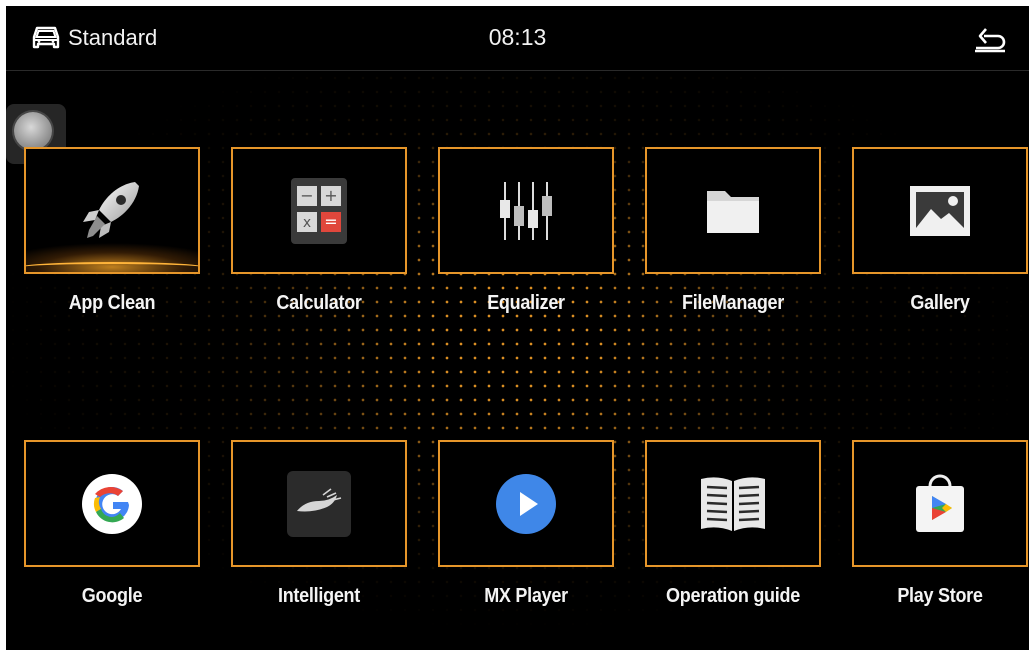  I want to click on app-label: Calculator, so click(319, 303).